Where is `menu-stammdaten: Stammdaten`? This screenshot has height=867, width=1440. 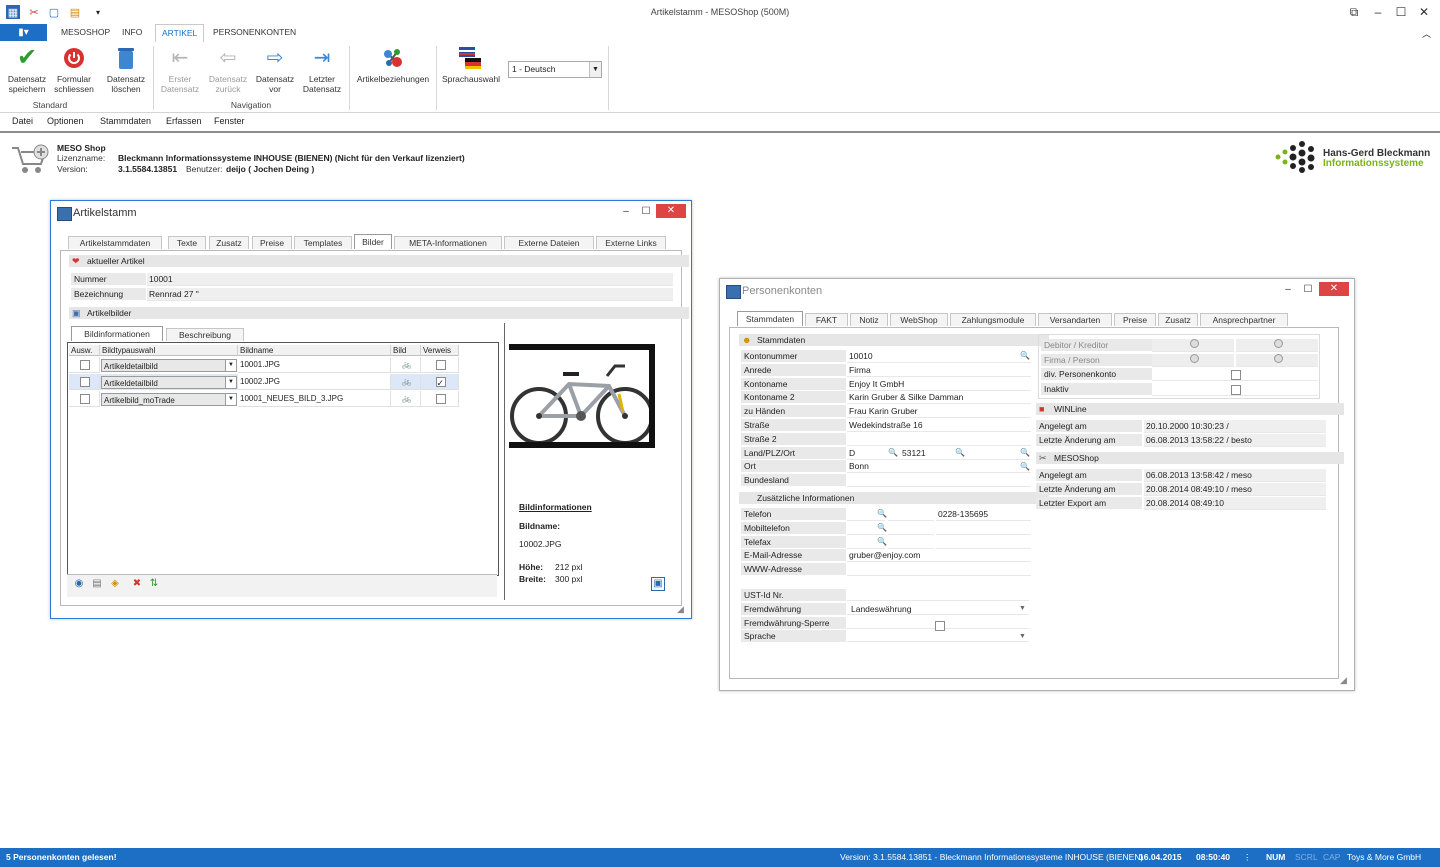 menu-stammdaten: Stammdaten is located at coordinates (125, 121).